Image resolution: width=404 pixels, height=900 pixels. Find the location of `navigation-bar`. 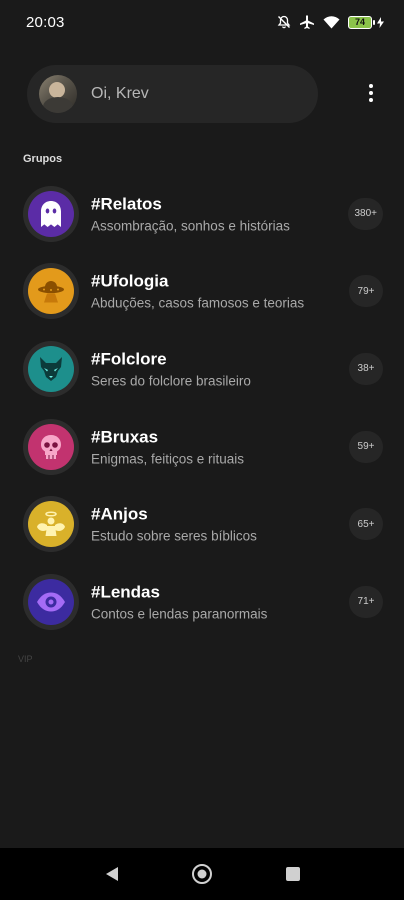

navigation-bar is located at coordinates (202, 874).